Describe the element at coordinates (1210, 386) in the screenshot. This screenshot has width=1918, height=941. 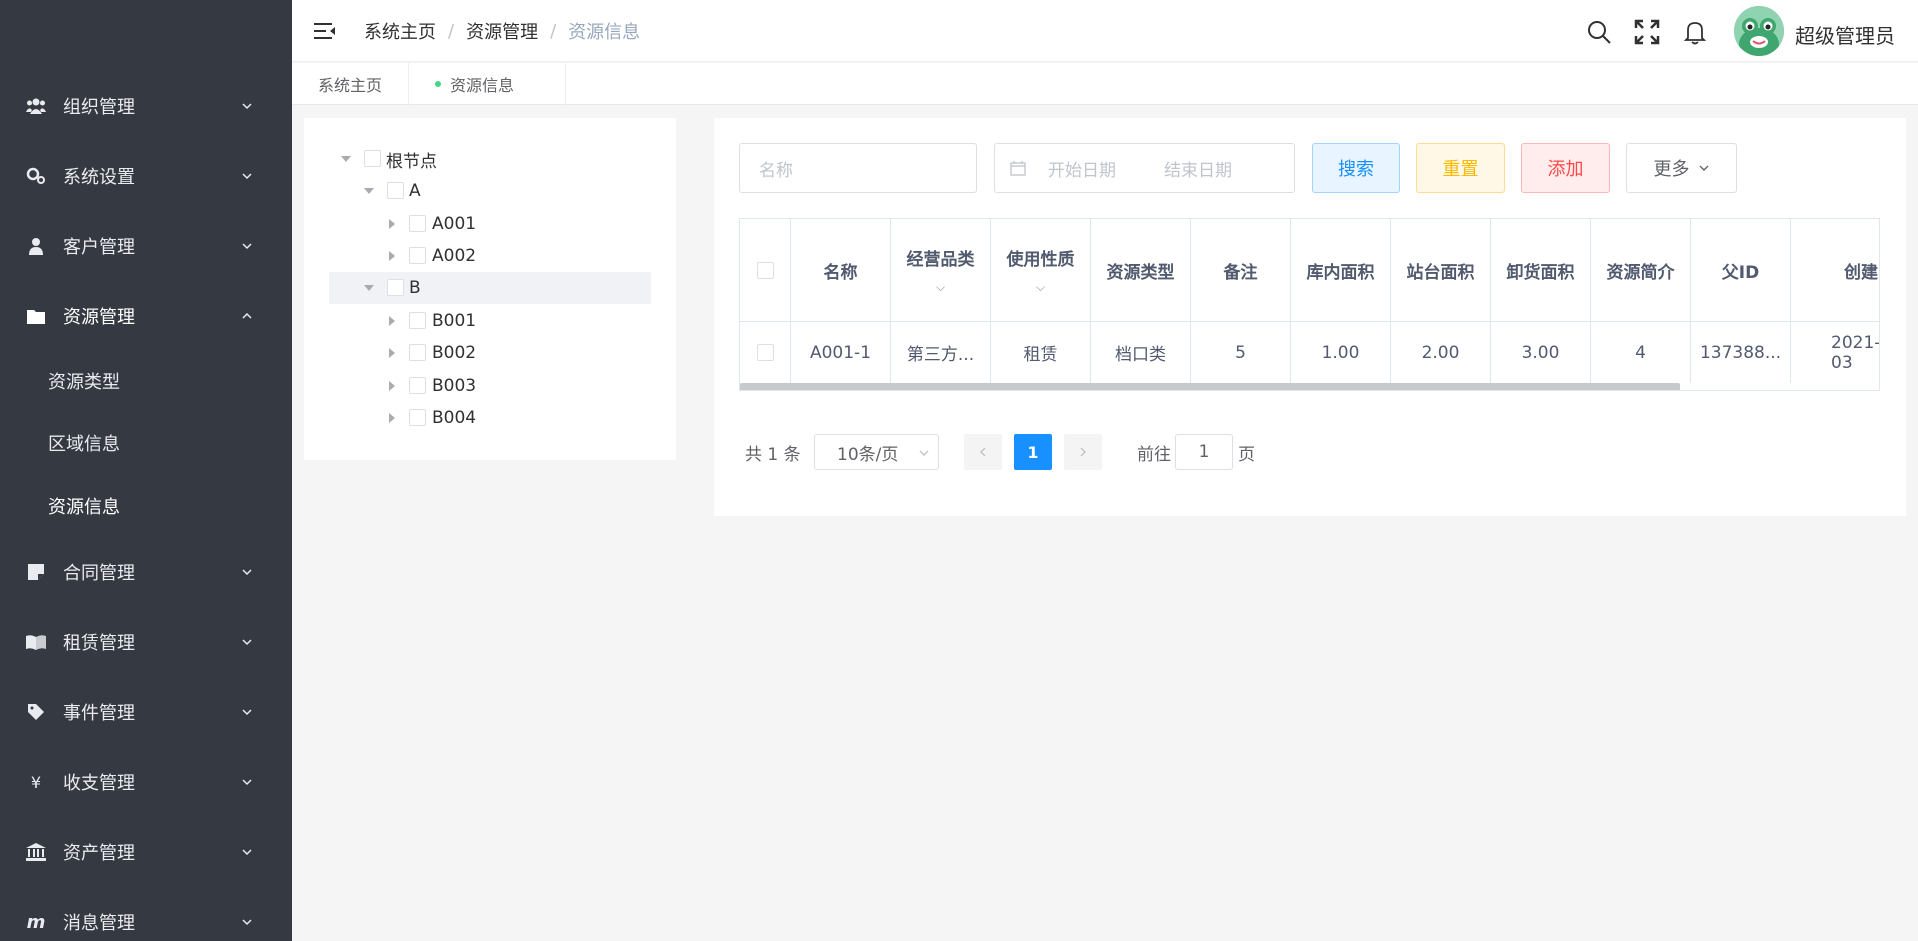
I see `horizontal-scrollbar` at that location.